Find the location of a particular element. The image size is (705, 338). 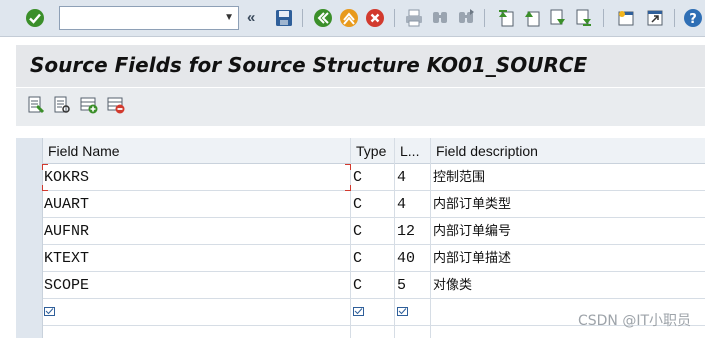

table-row: KOKRS C 4 控制范围 is located at coordinates (374, 177).